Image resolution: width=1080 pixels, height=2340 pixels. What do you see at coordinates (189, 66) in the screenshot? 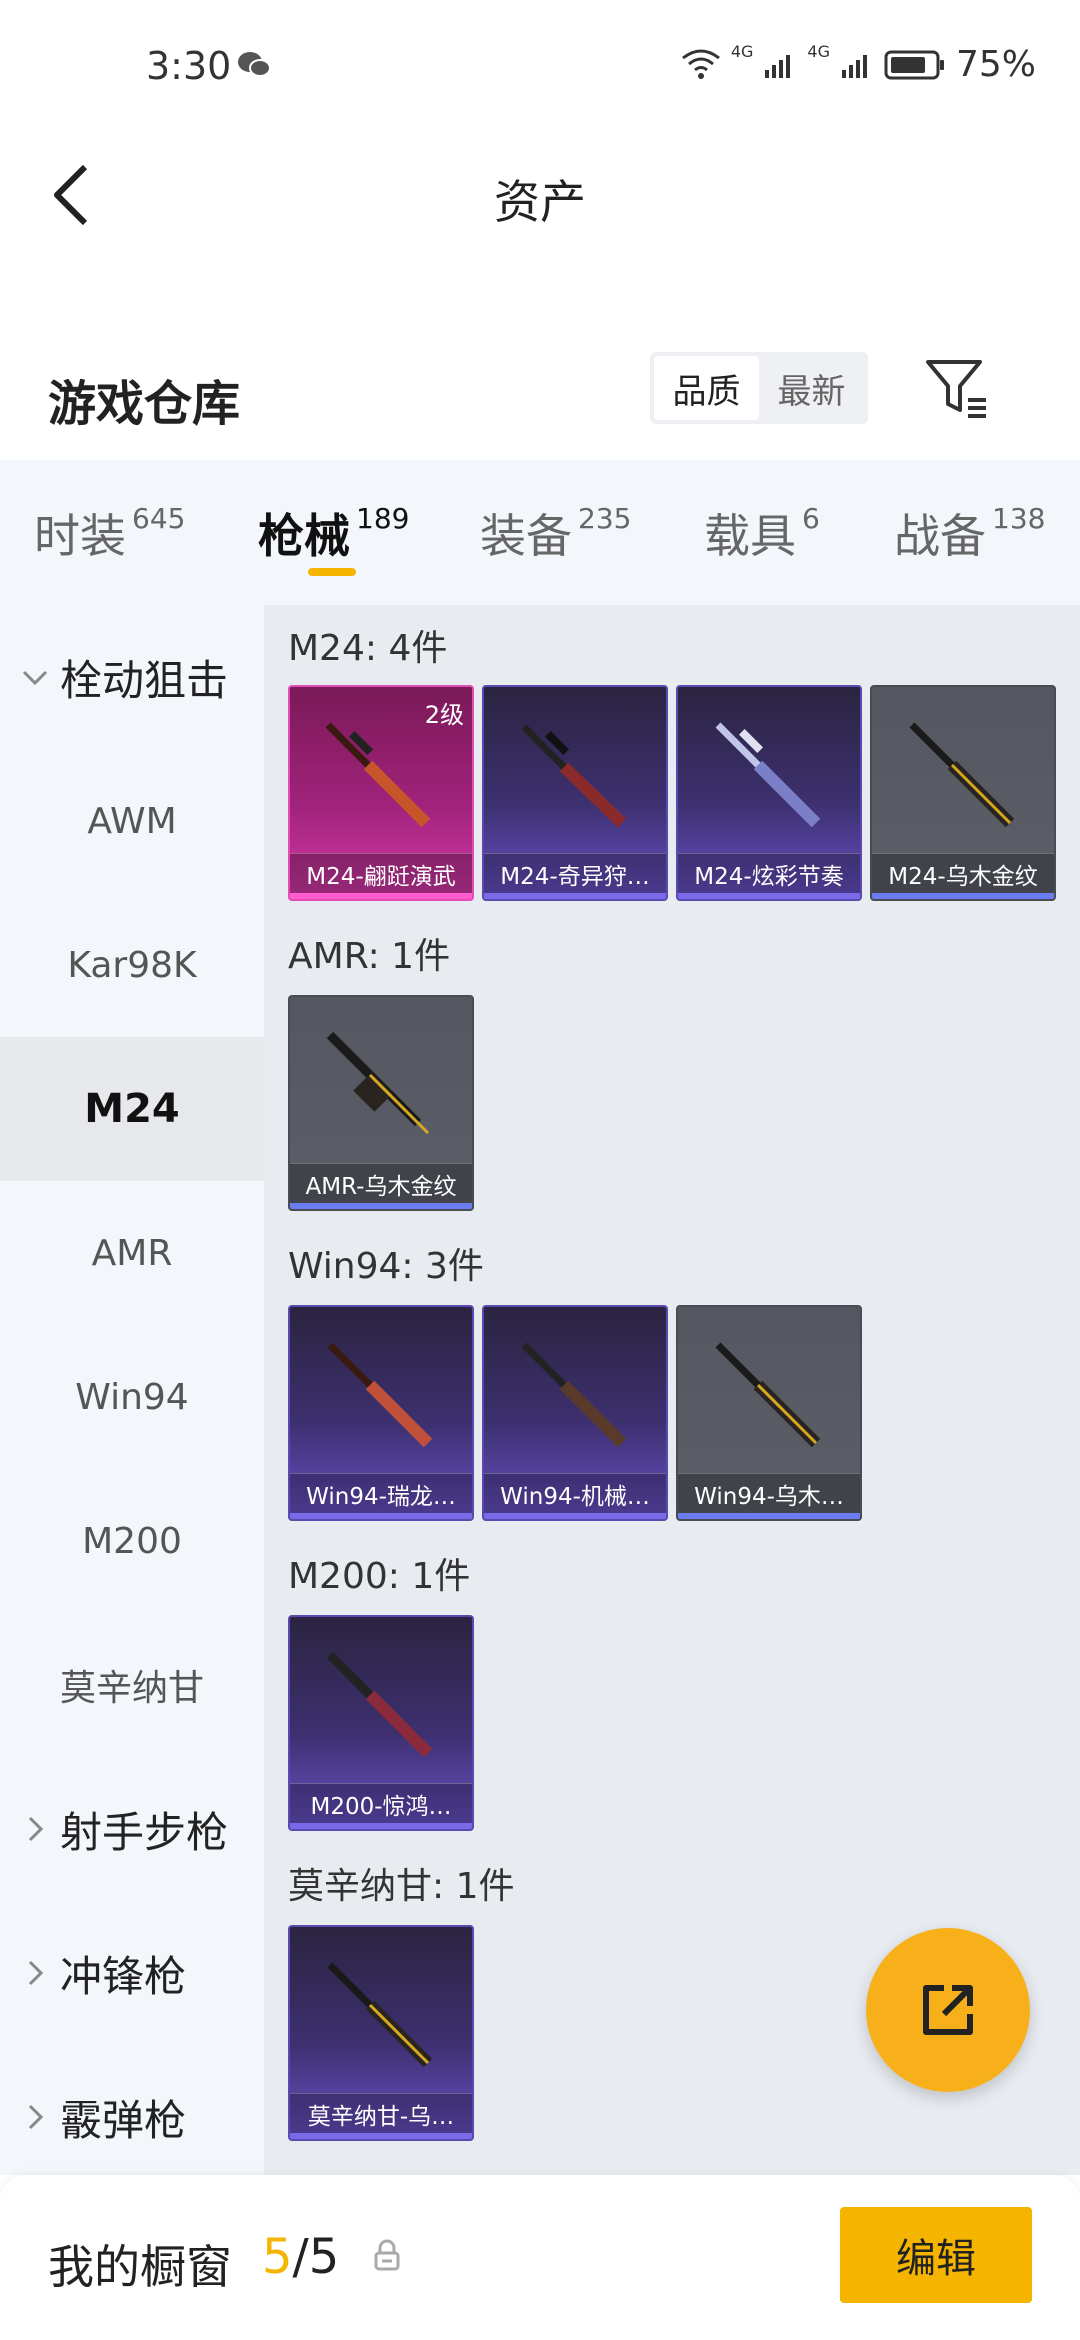
I see `status-time: 3:30` at bounding box center [189, 66].